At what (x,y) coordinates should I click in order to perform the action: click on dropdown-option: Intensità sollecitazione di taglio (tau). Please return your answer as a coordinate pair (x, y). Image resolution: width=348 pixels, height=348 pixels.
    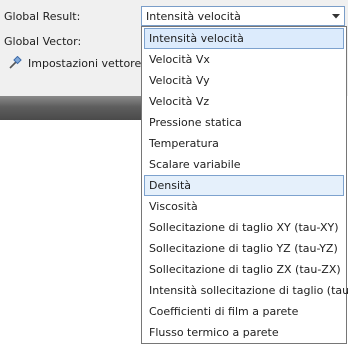
    Looking at the image, I should click on (246, 290).